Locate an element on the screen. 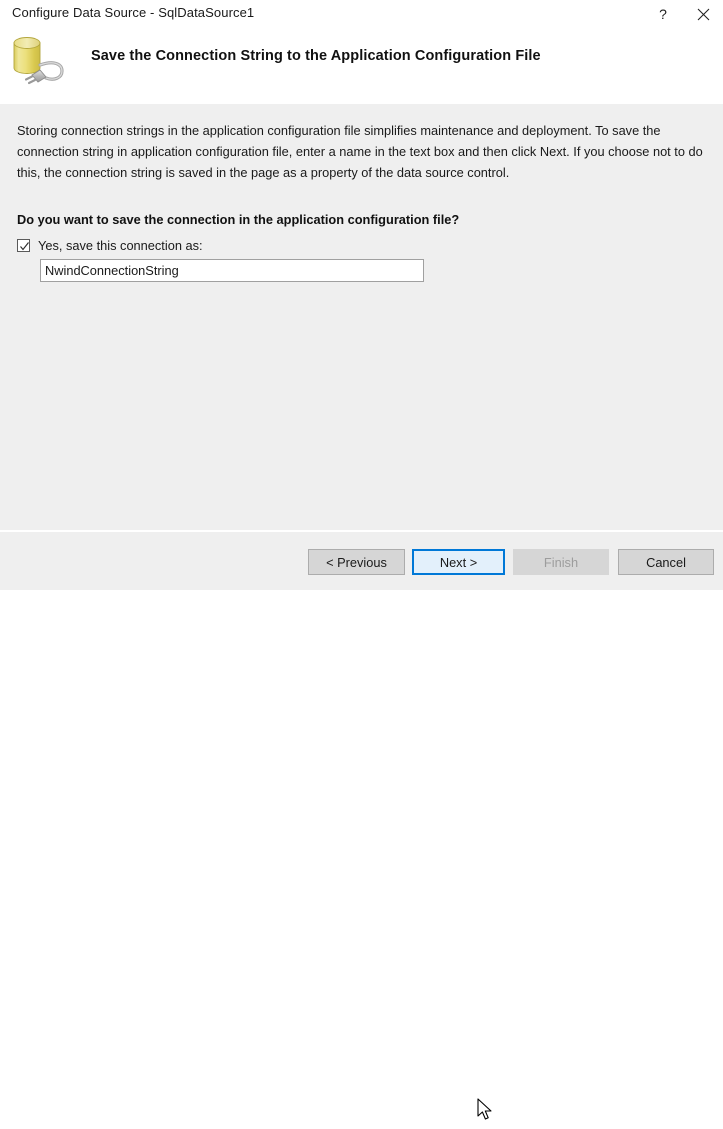 The image size is (723, 1129). previous-button-label: < Previous is located at coordinates (356, 562).